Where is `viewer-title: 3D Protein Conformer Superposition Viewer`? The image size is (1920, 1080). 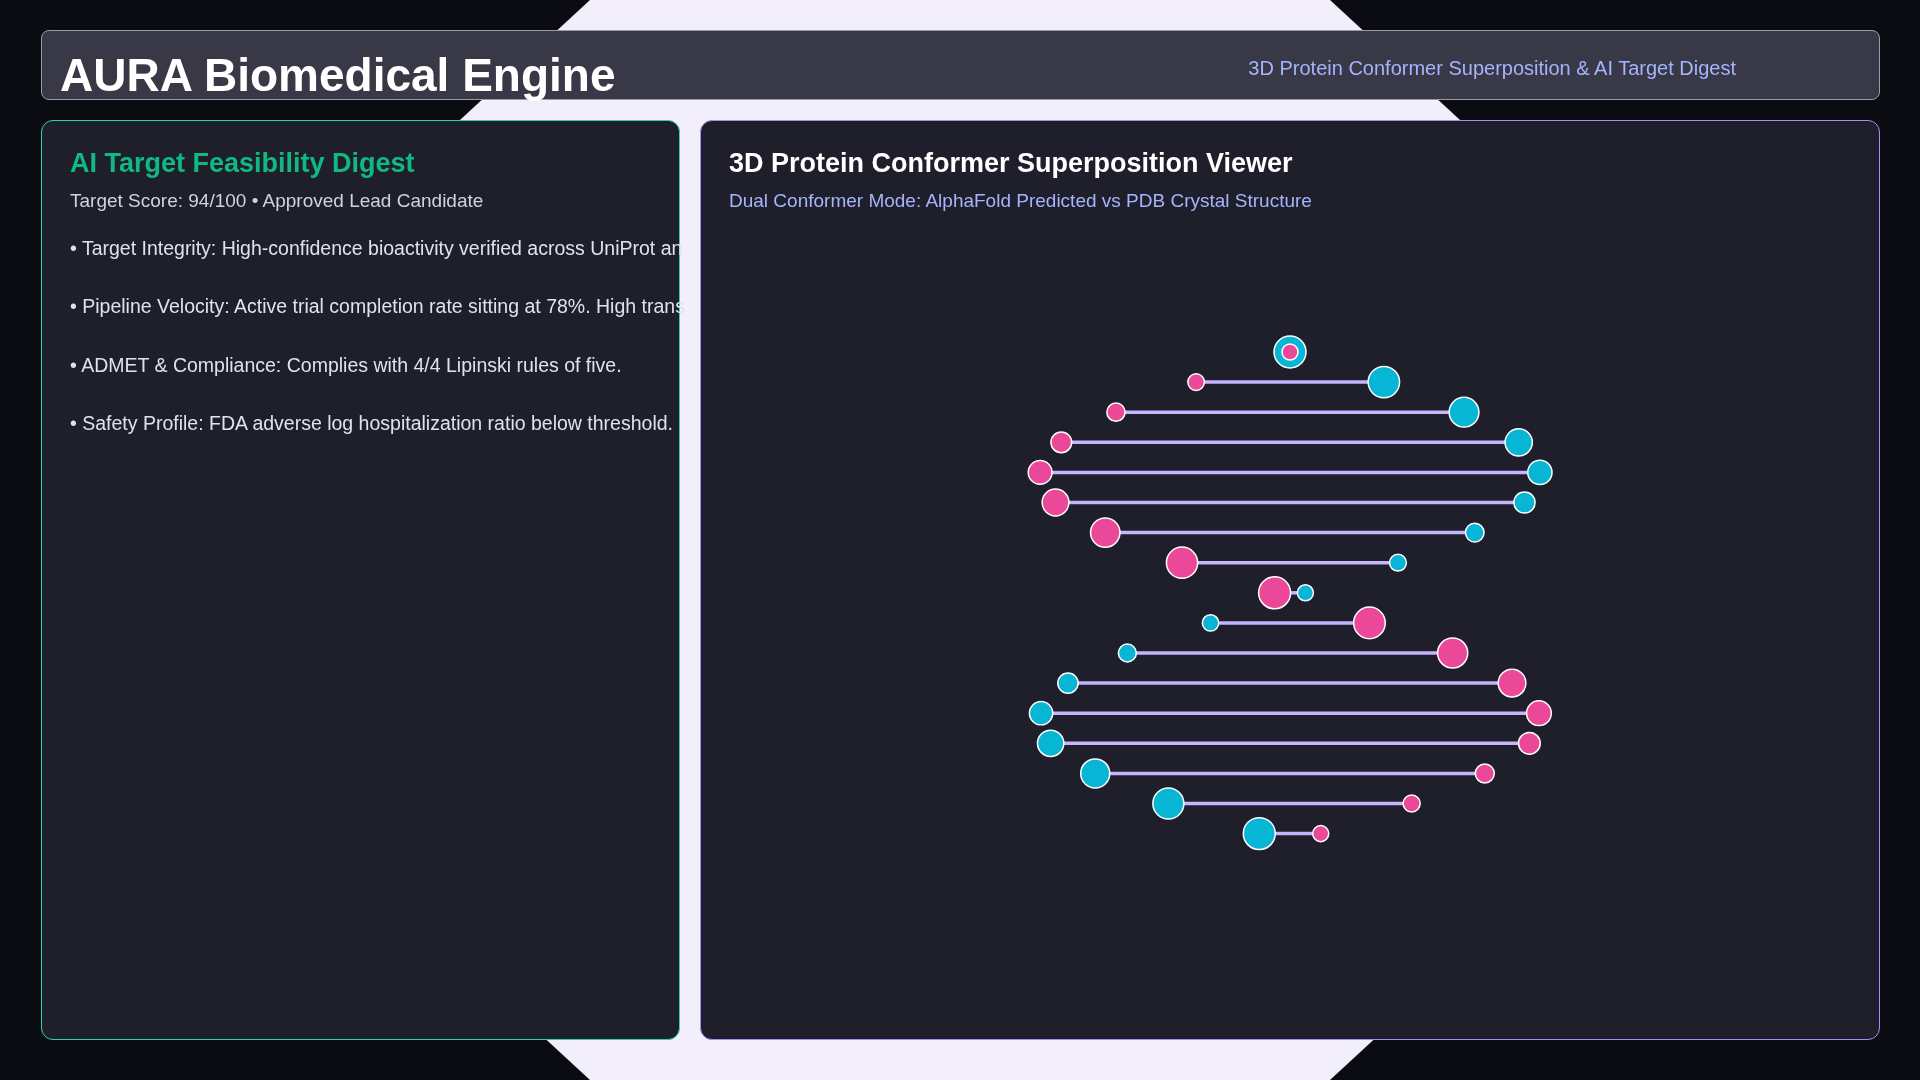
viewer-title: 3D Protein Conformer Superposition Viewer is located at coordinates (1011, 163).